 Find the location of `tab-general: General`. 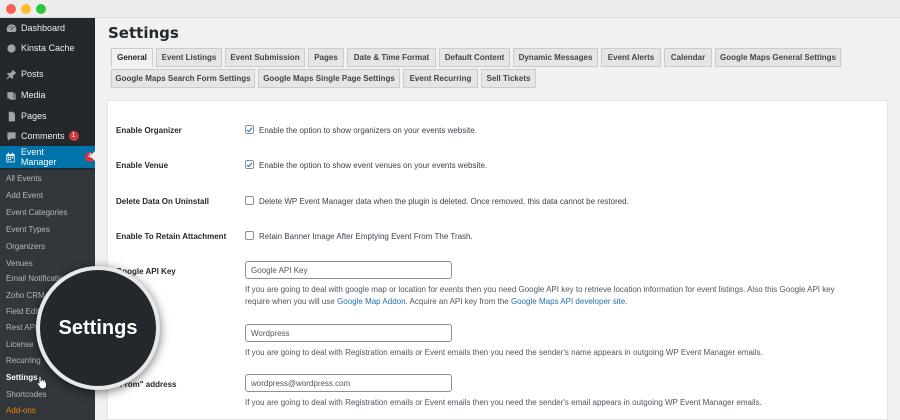

tab-general: General is located at coordinates (132, 57).